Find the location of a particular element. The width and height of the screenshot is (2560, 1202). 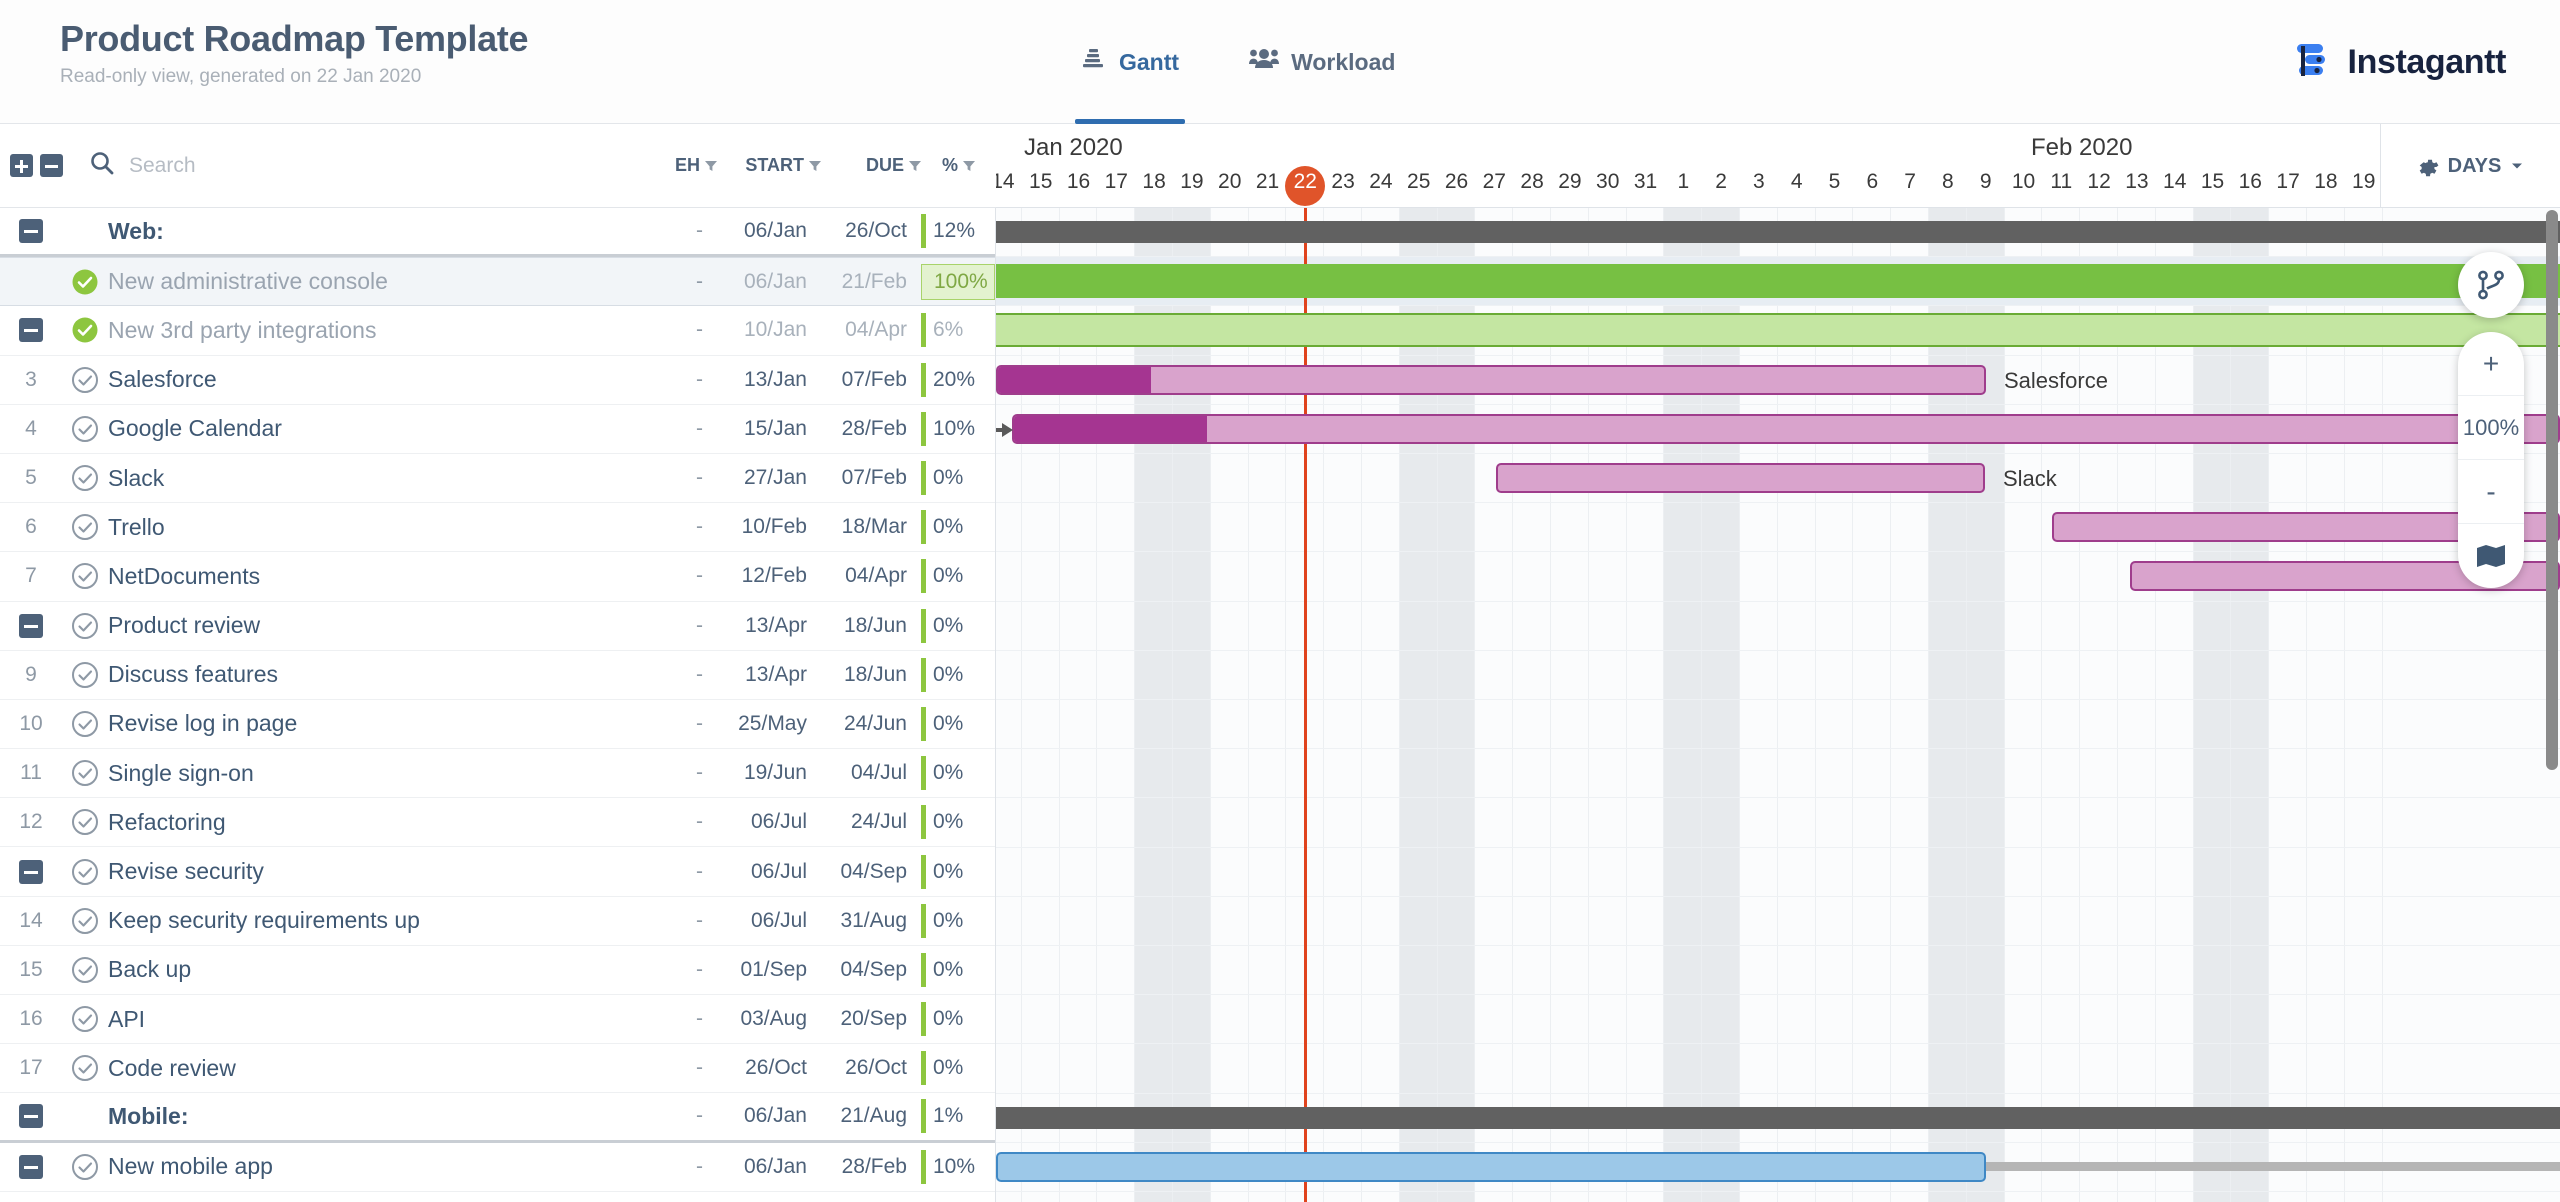

task-row: 15 Back up - 01/Sep 04/Sep 0% is located at coordinates (497, 970).